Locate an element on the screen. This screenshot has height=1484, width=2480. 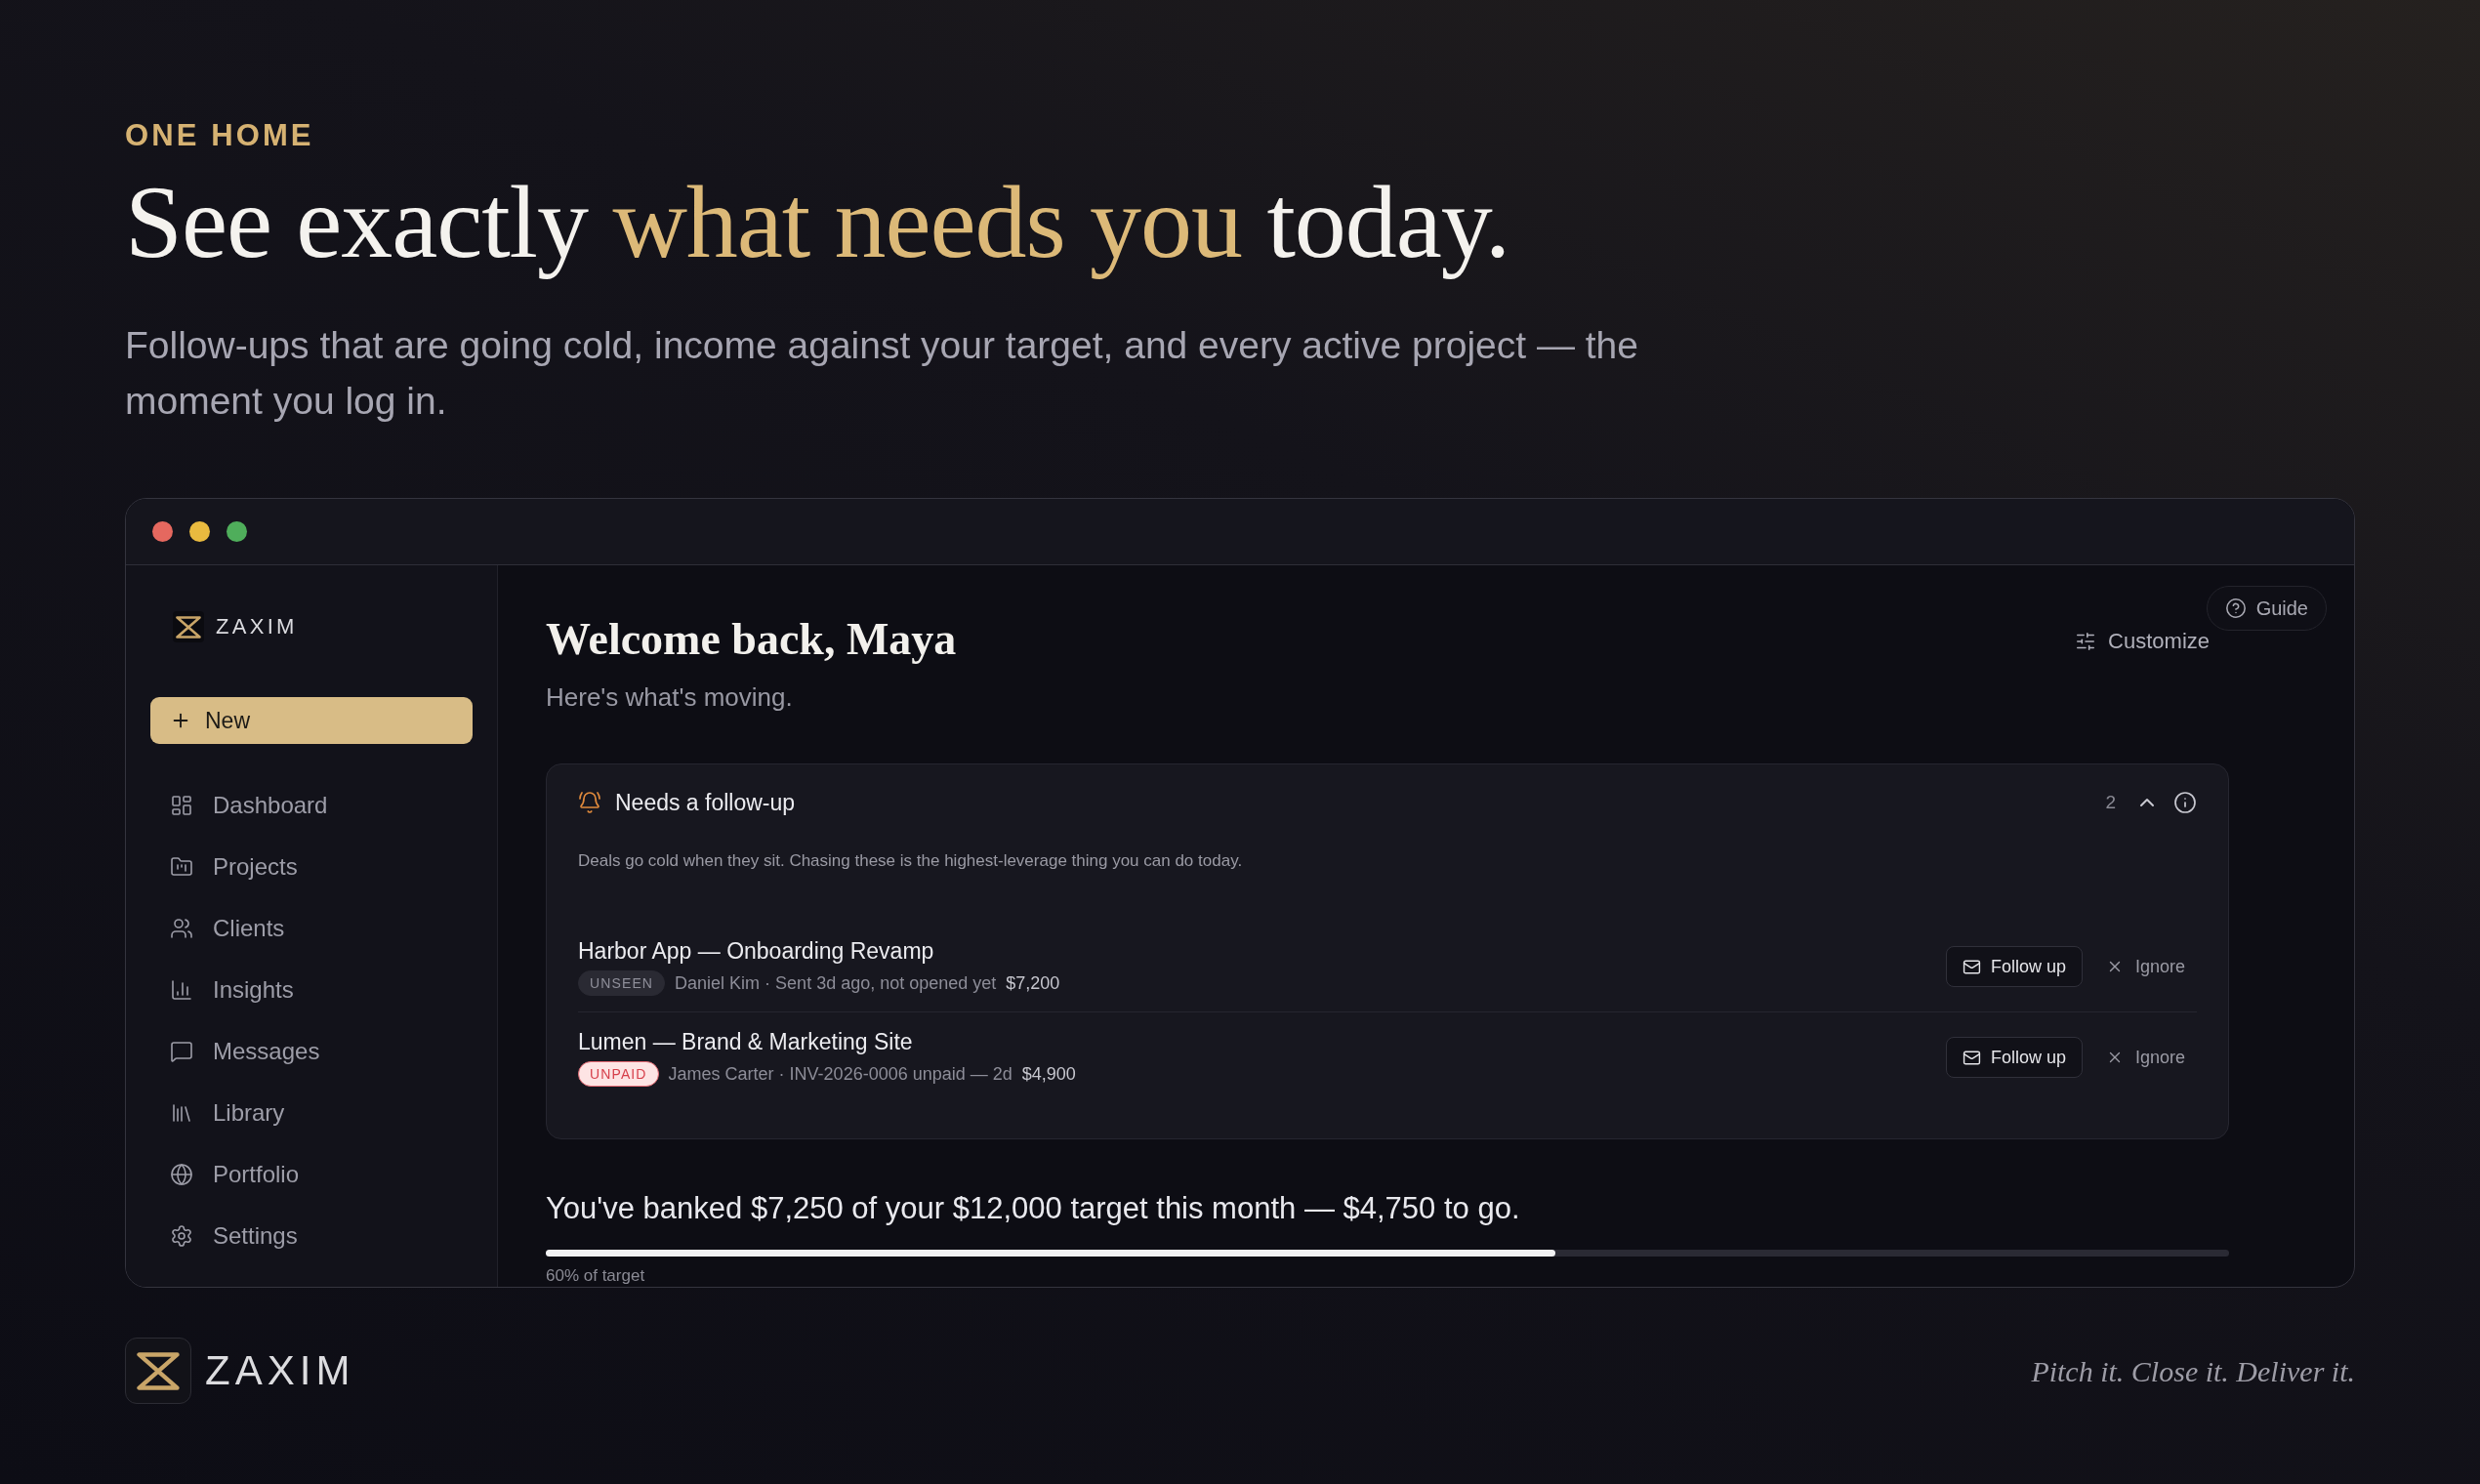
sidebar-item: Dashboard is located at coordinates (311, 805).